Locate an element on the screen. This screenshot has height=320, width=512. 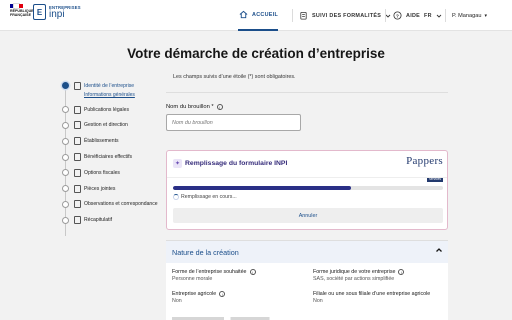
nav-help-label: AIDE is located at coordinates (413, 15).